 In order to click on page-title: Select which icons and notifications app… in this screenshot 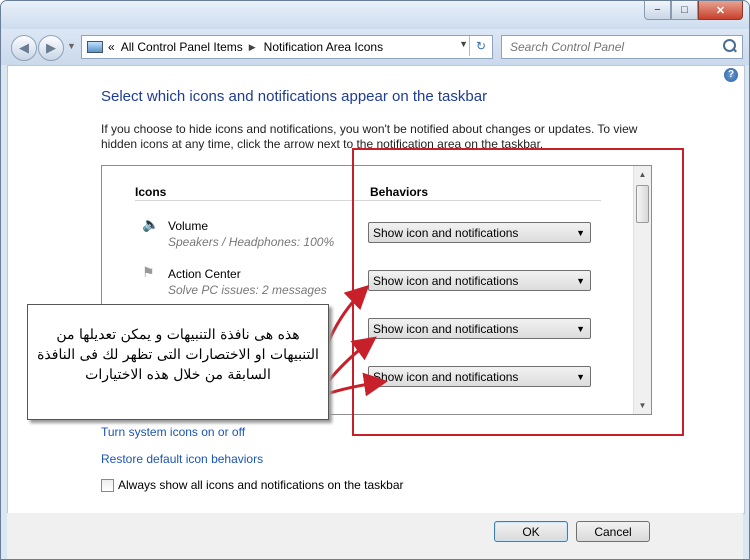, I will do `click(294, 96)`.